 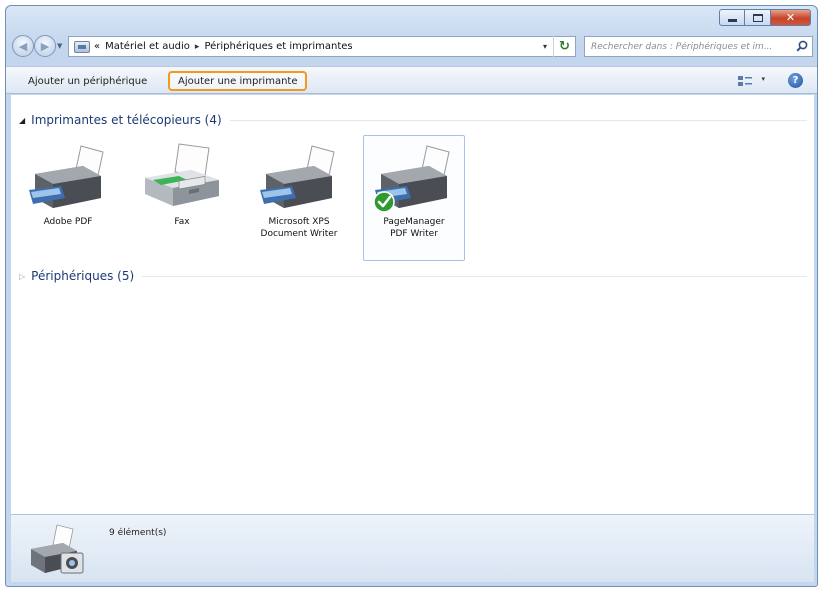 I want to click on group-title-devices: Périphériques (5), so click(x=83, y=276).